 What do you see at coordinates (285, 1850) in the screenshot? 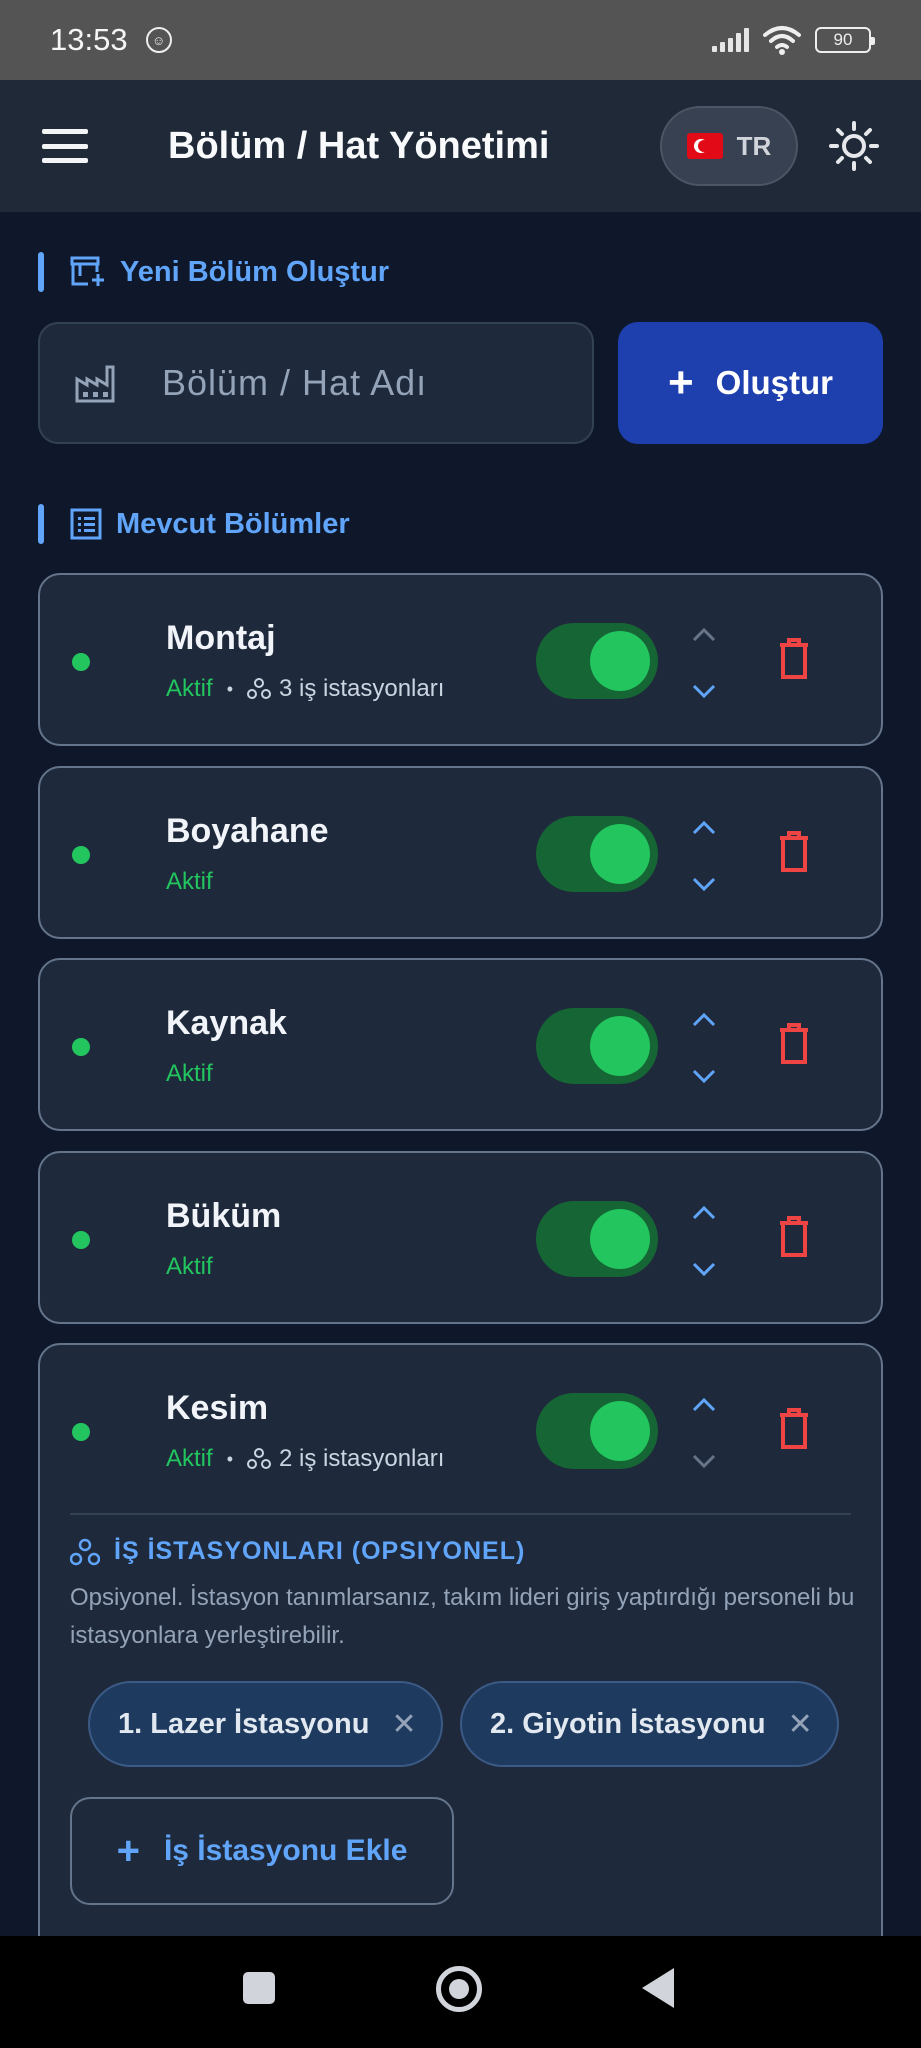
I see `add-workstation-label: İş İstasyonu Ekle` at bounding box center [285, 1850].